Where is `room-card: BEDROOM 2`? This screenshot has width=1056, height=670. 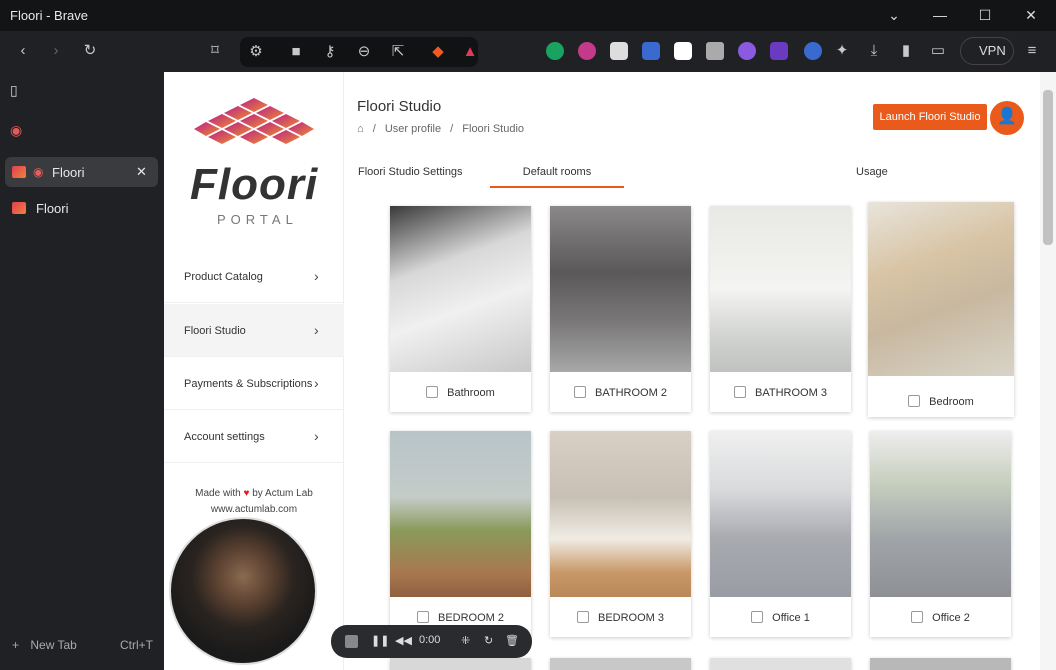 room-card: BEDROOM 2 is located at coordinates (460, 534).